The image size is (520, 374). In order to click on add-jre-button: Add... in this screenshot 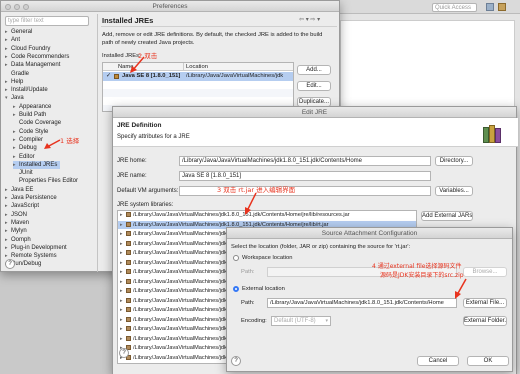, I will do `click(314, 70)`.